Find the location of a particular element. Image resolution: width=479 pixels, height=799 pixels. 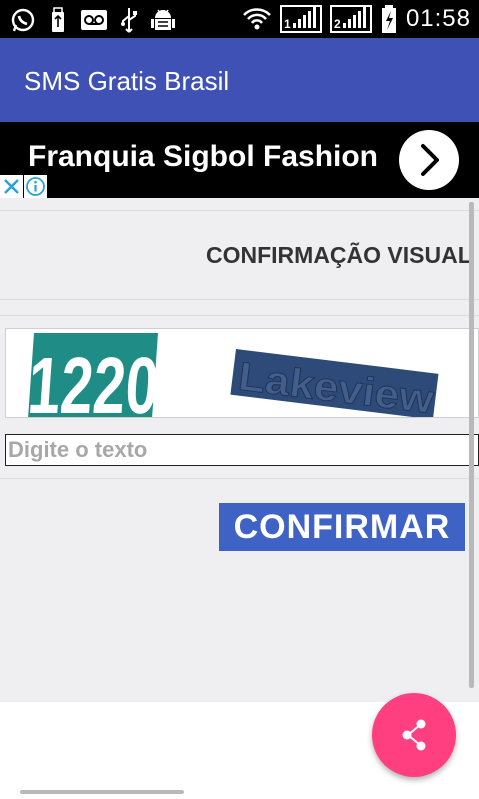

share-icon is located at coordinates (414, 735).